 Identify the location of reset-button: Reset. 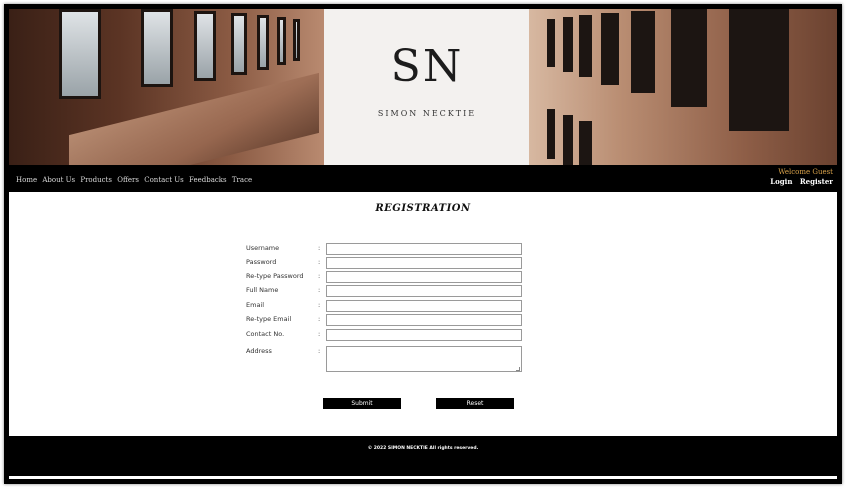
(475, 403).